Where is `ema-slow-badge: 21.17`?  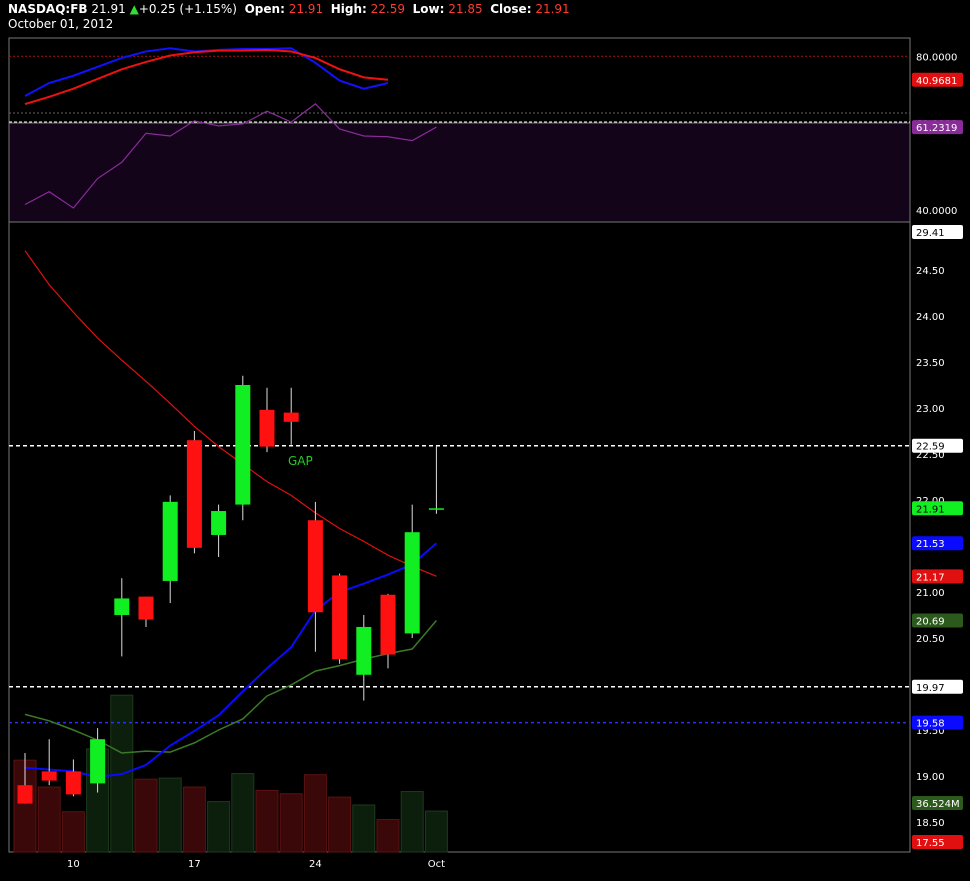 ema-slow-badge: 21.17 is located at coordinates (930, 577).